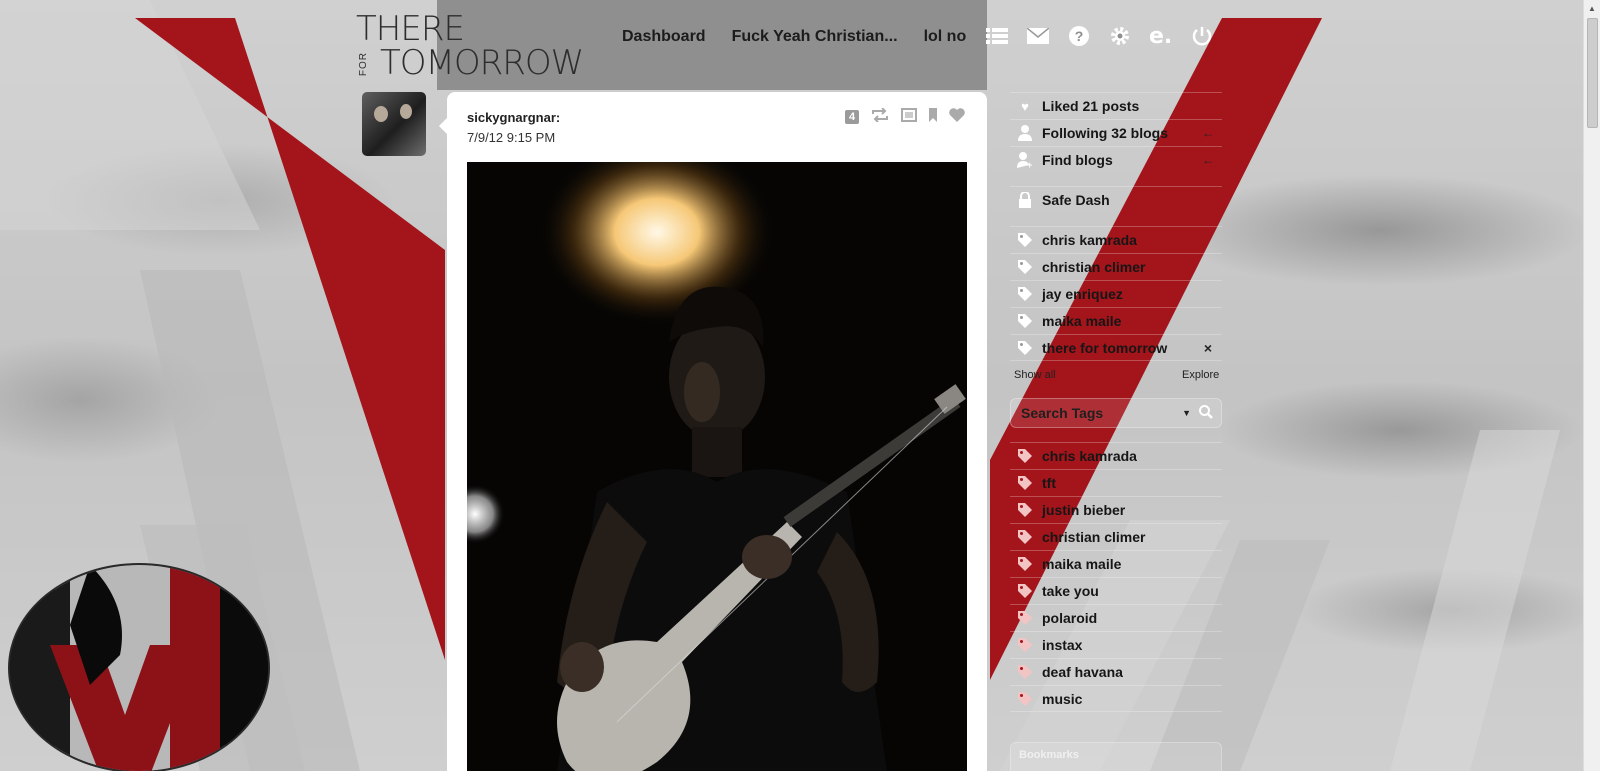  Describe the element at coordinates (1116, 320) in the screenshot. I see `tracked-tag: maika maile` at that location.